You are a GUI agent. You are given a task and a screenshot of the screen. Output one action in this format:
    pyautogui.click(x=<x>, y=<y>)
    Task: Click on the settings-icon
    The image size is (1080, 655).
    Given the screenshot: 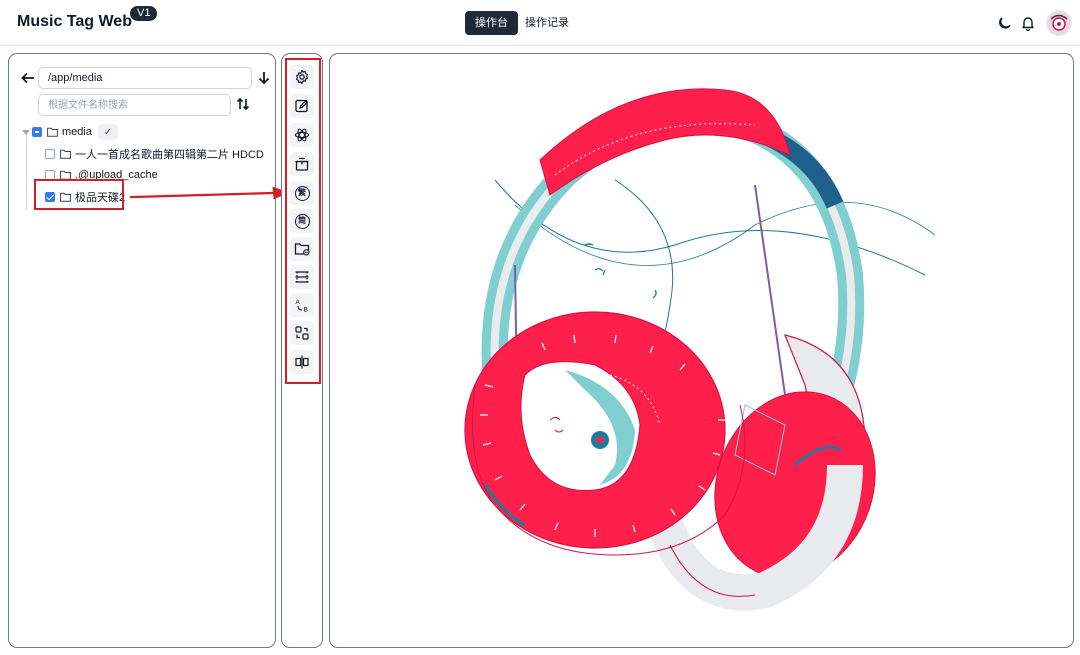 What is the action you would take?
    pyautogui.click(x=302, y=77)
    